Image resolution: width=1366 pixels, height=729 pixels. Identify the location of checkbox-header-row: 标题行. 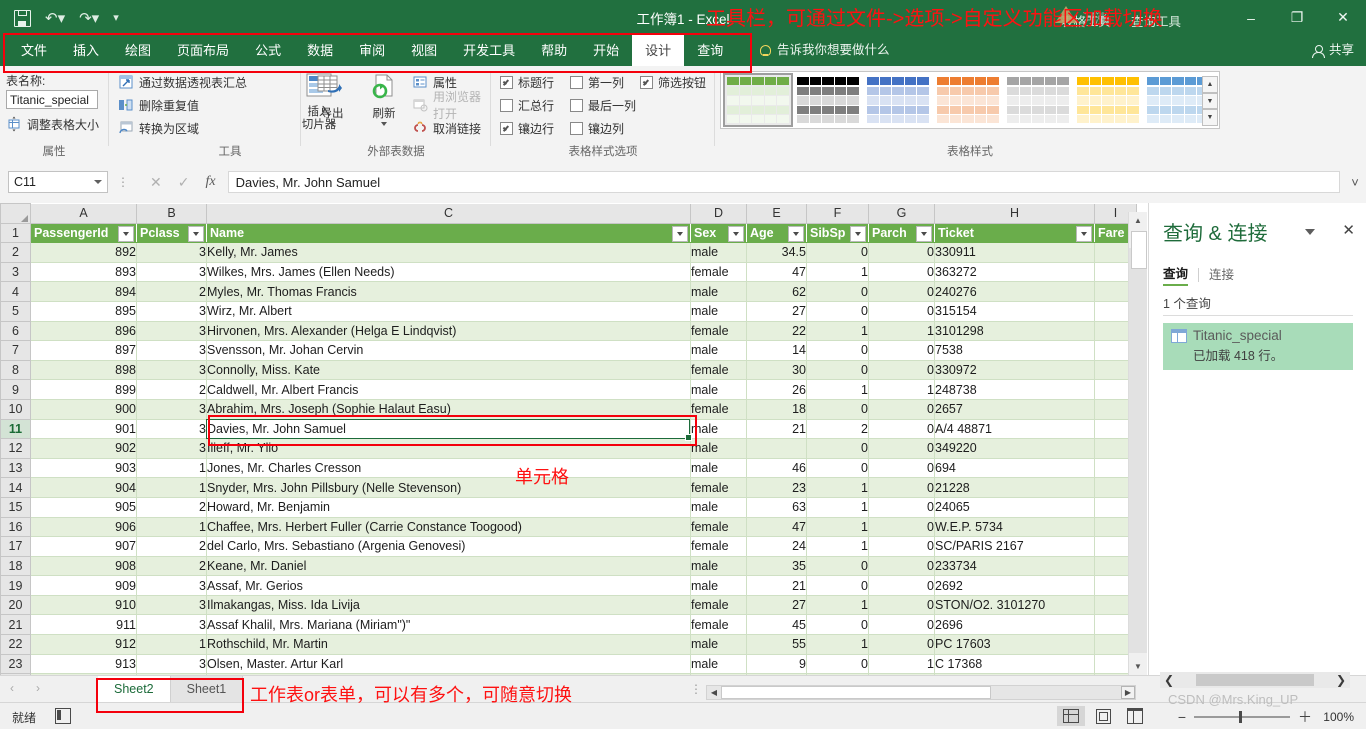
(527, 82).